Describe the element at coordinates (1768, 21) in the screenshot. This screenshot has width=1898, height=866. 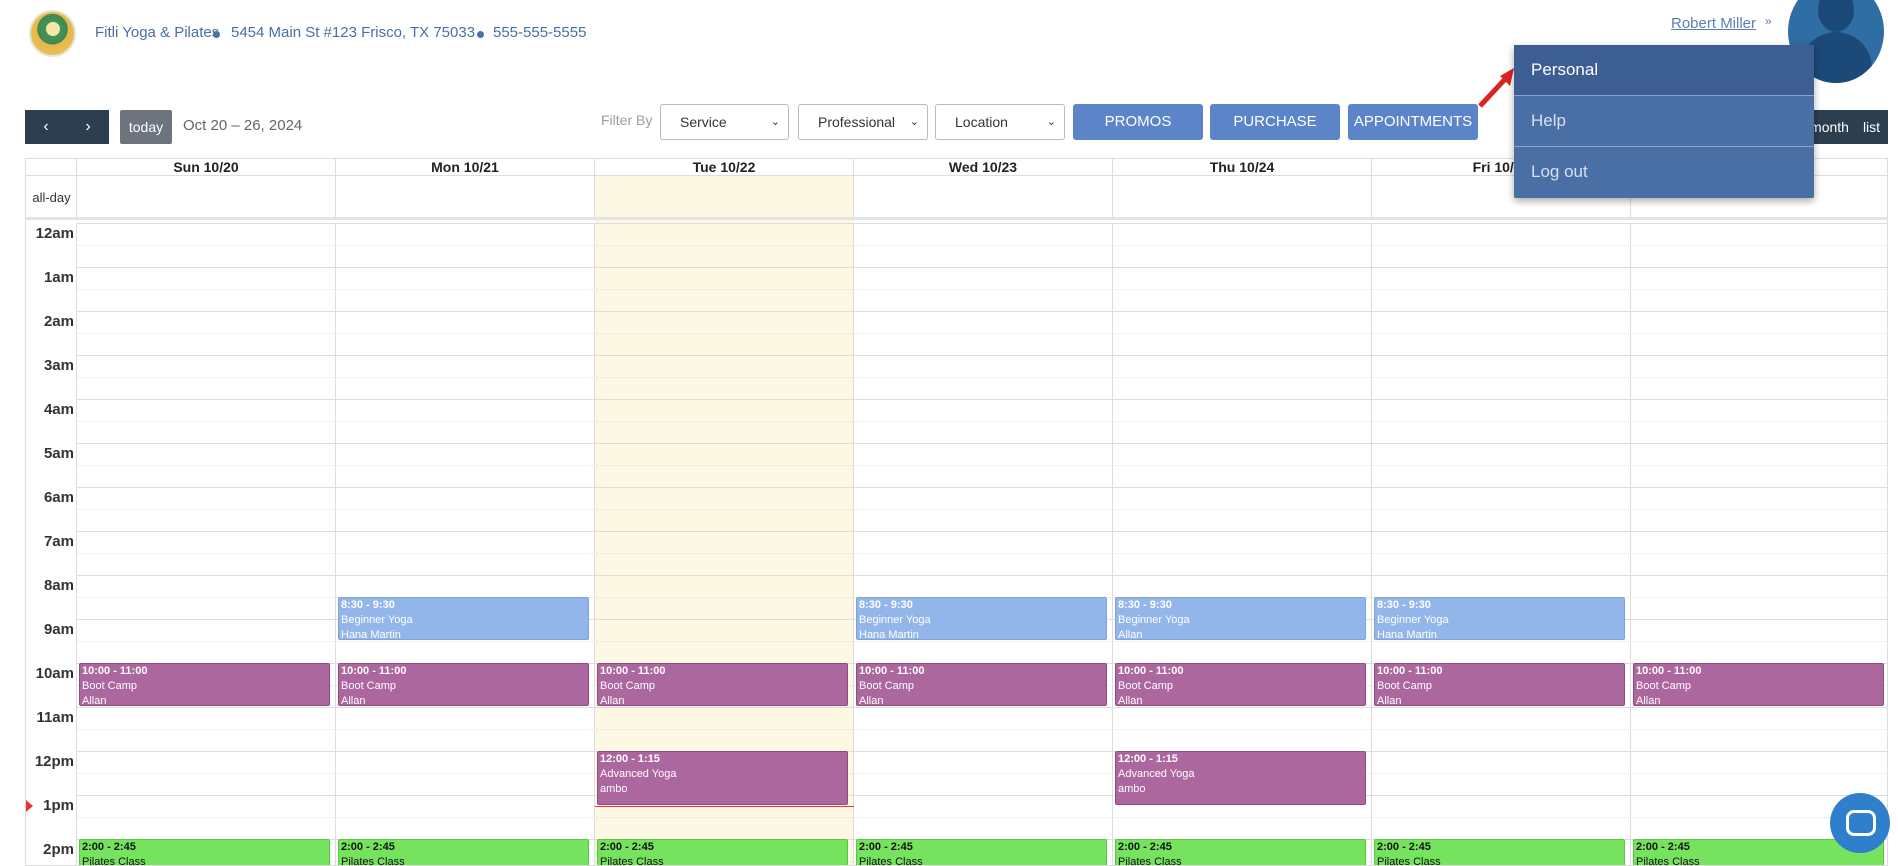
I see `chevron-down-icon: »` at that location.